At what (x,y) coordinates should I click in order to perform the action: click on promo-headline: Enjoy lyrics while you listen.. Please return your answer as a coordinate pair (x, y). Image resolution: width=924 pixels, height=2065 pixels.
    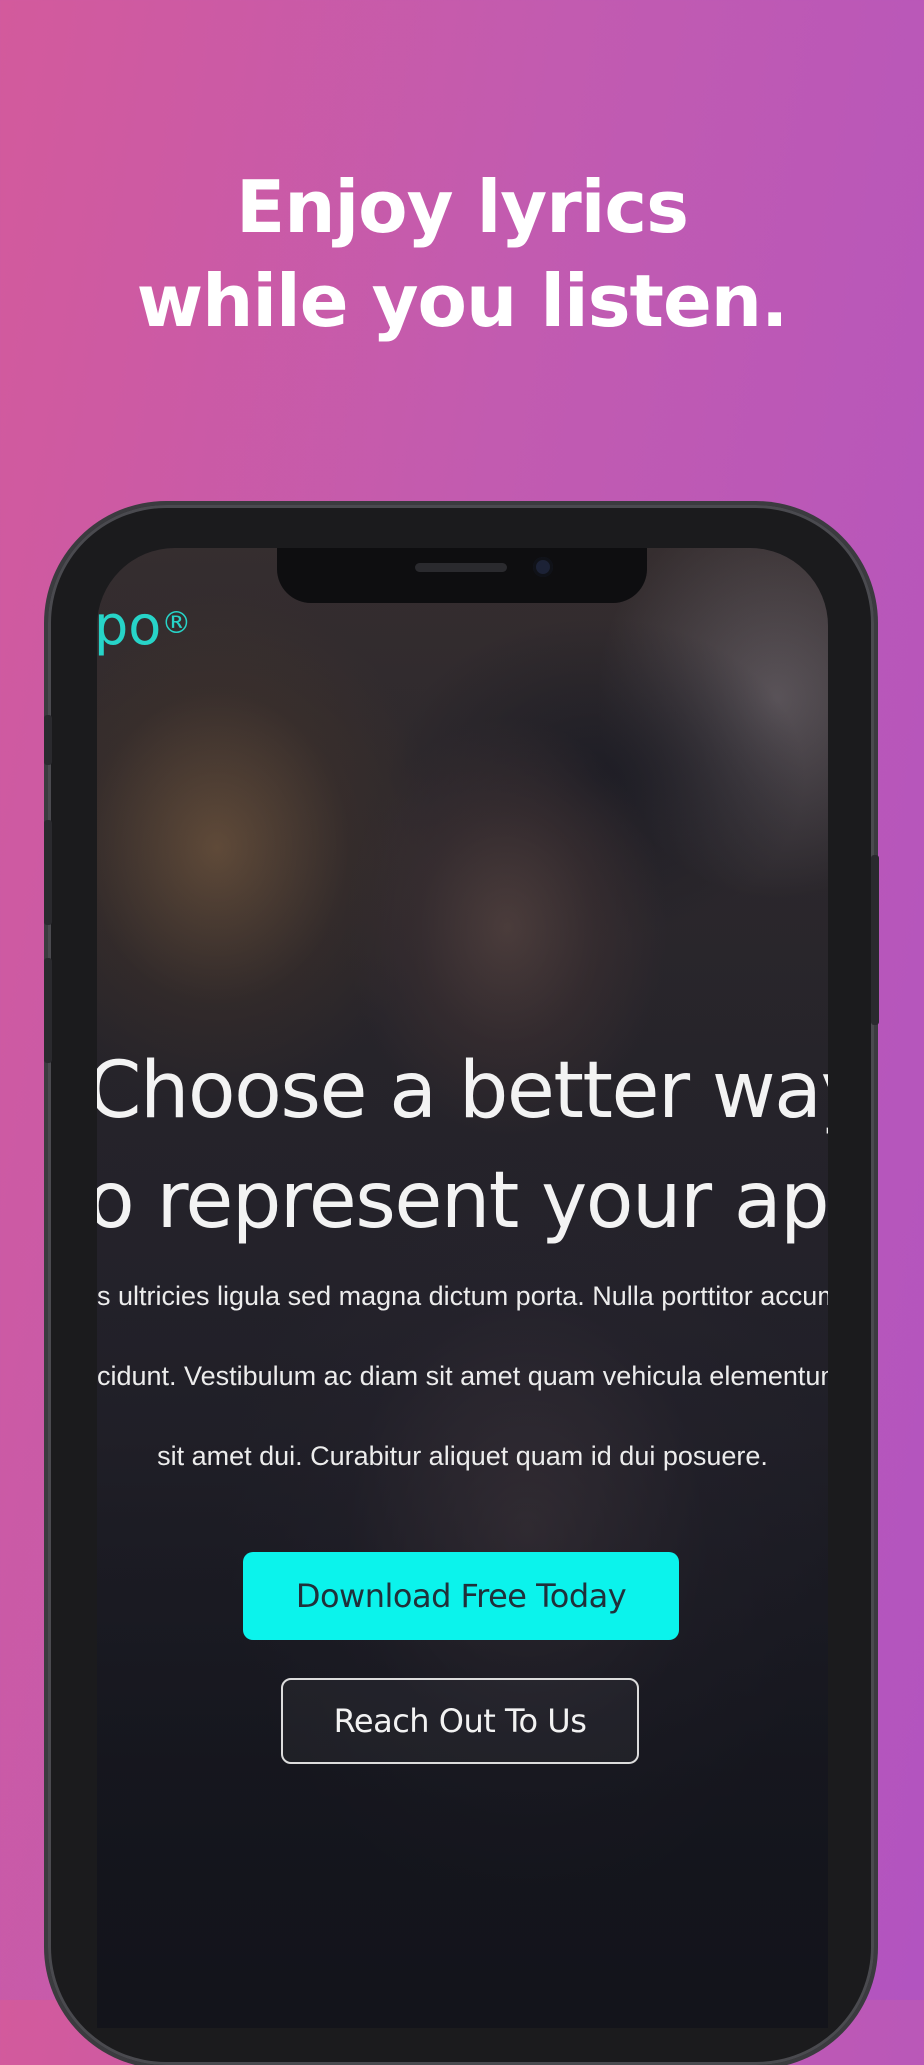
    Looking at the image, I should click on (462, 254).